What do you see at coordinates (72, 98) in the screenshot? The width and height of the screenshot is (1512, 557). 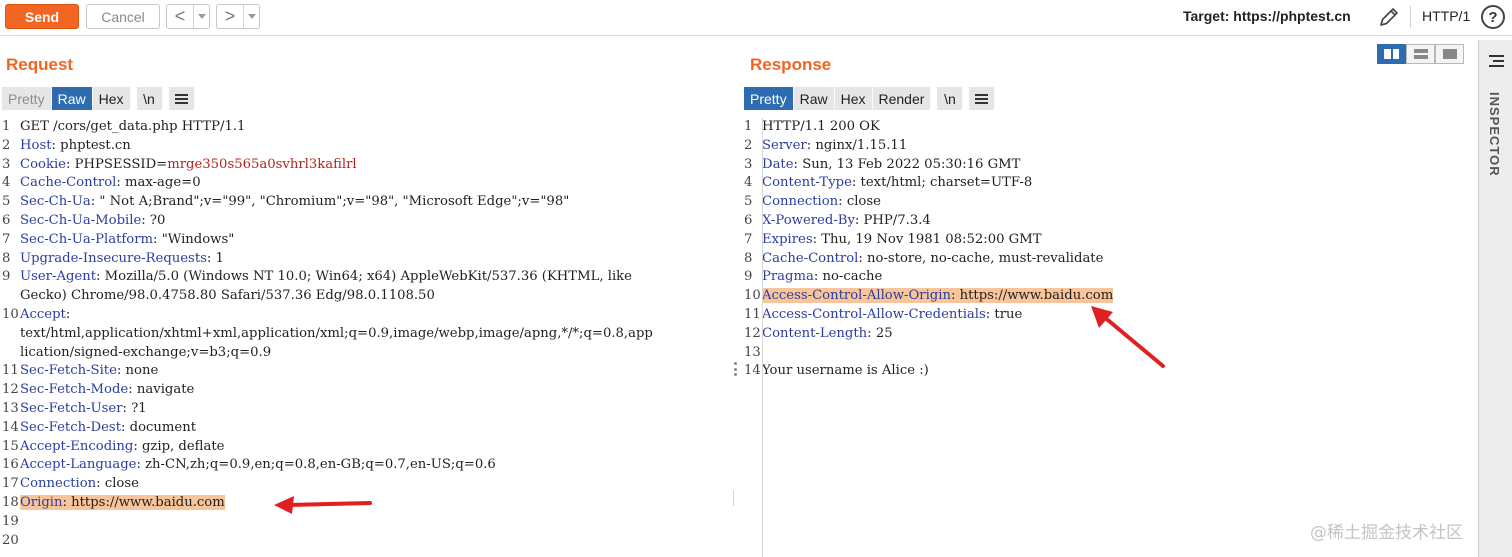 I see `request-tab-raw: Raw` at bounding box center [72, 98].